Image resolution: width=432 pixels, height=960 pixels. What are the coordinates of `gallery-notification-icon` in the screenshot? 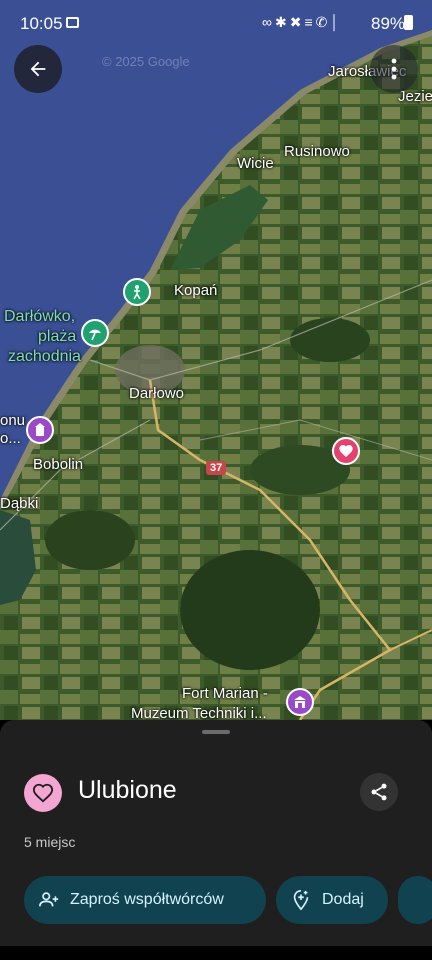 It's located at (72, 22).